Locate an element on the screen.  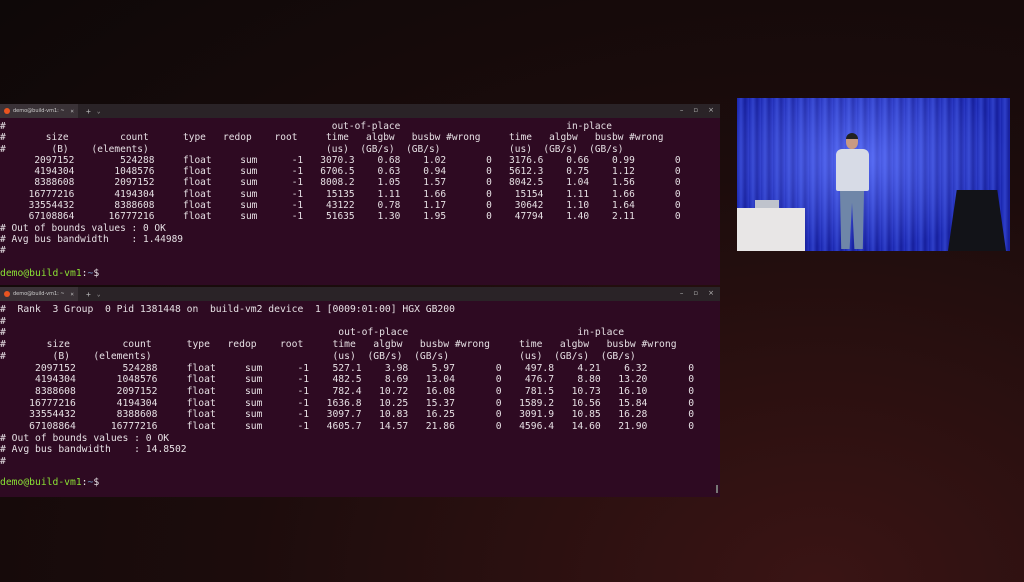
speaker-stand is located at coordinates (977, 220).